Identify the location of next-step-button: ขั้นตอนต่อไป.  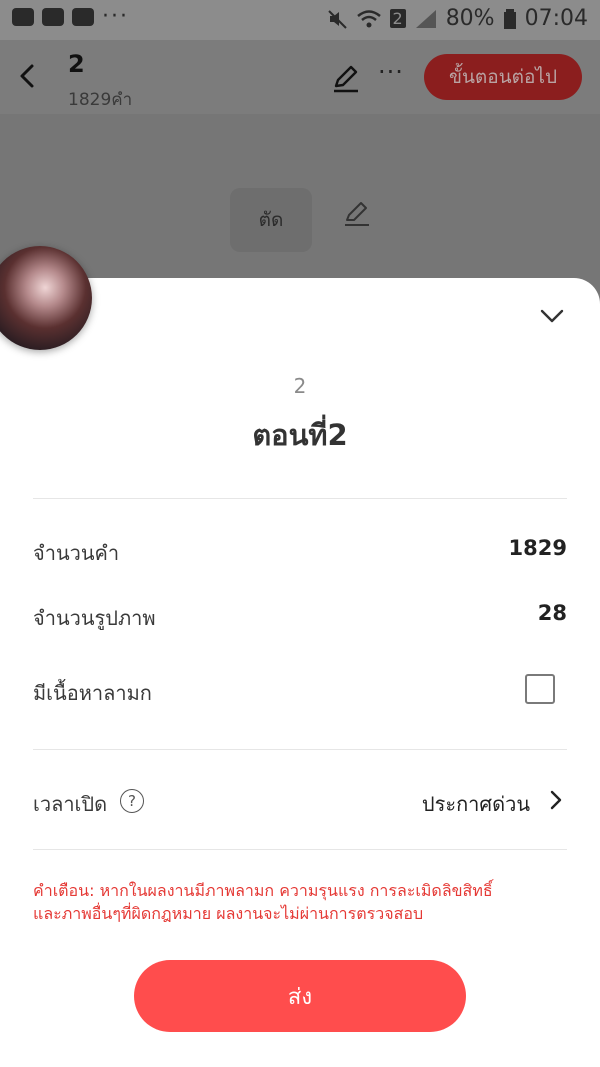
(503, 77).